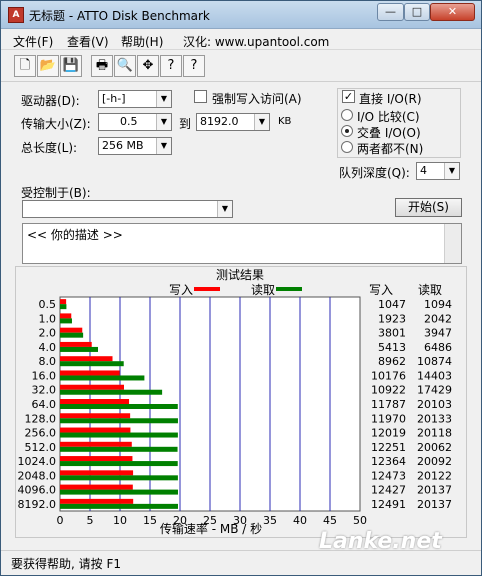 This screenshot has width=482, height=576. What do you see at coordinates (388, 461) in the screenshot?
I see `write-value: 12364` at bounding box center [388, 461].